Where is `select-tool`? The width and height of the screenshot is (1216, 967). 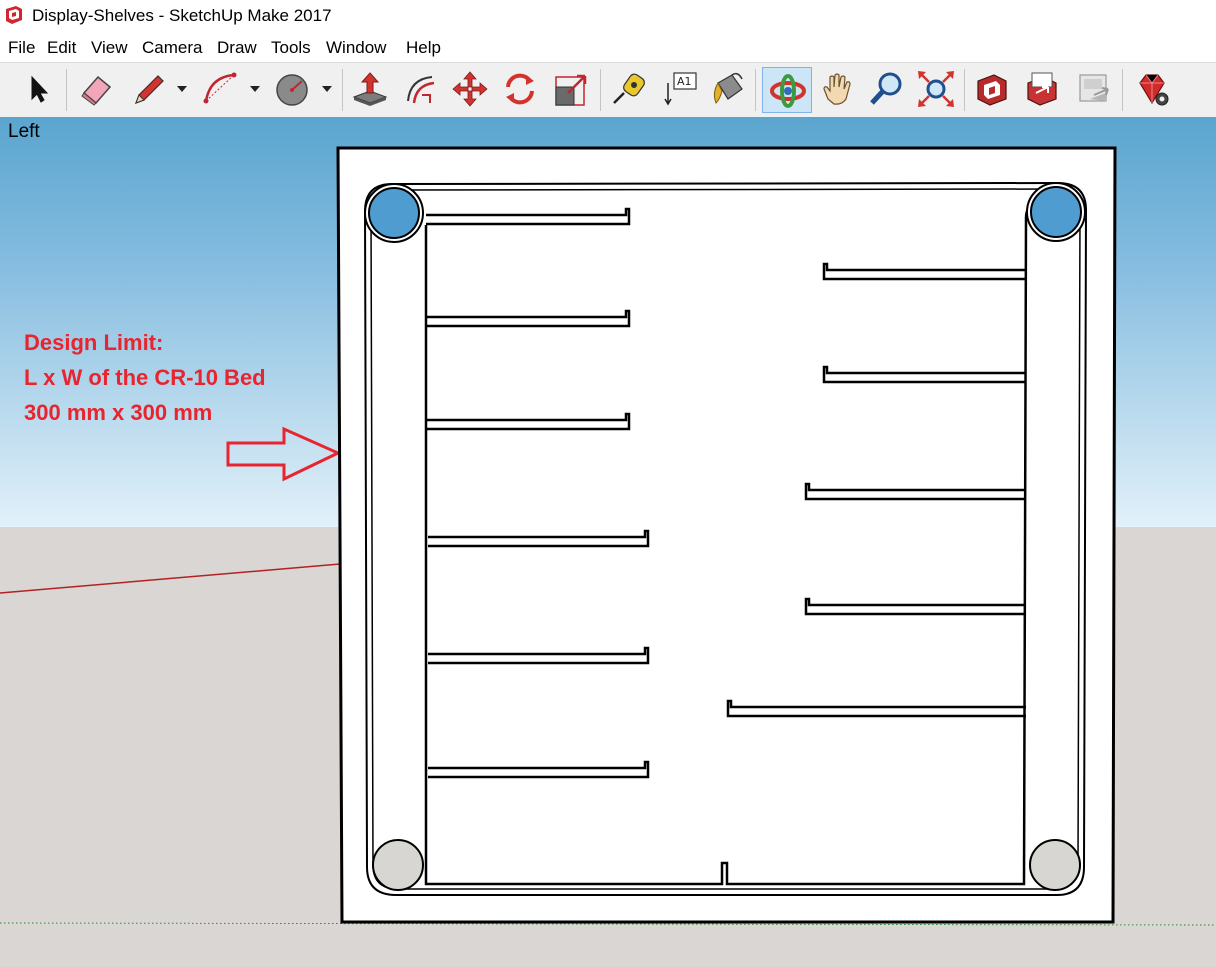 select-tool is located at coordinates (38, 89).